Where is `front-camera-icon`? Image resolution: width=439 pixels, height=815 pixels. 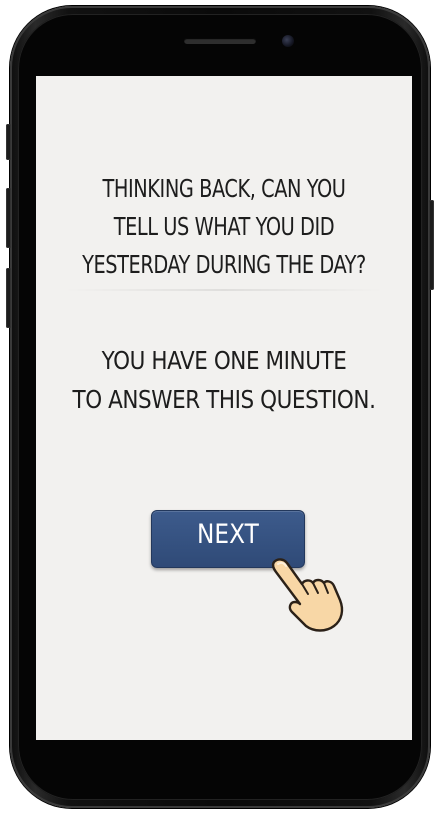
front-camera-icon is located at coordinates (288, 41).